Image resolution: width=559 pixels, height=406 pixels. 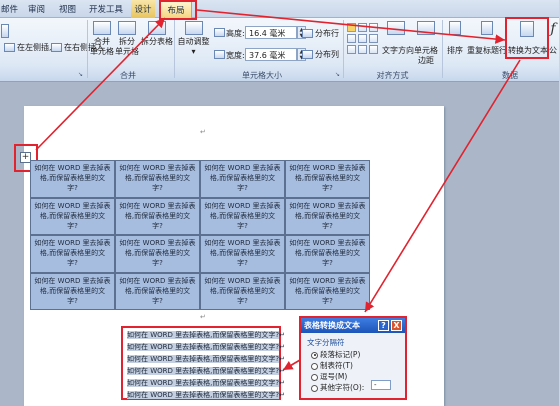 I want to click on dialog-title: 表格转换成文本, so click(x=353, y=325).